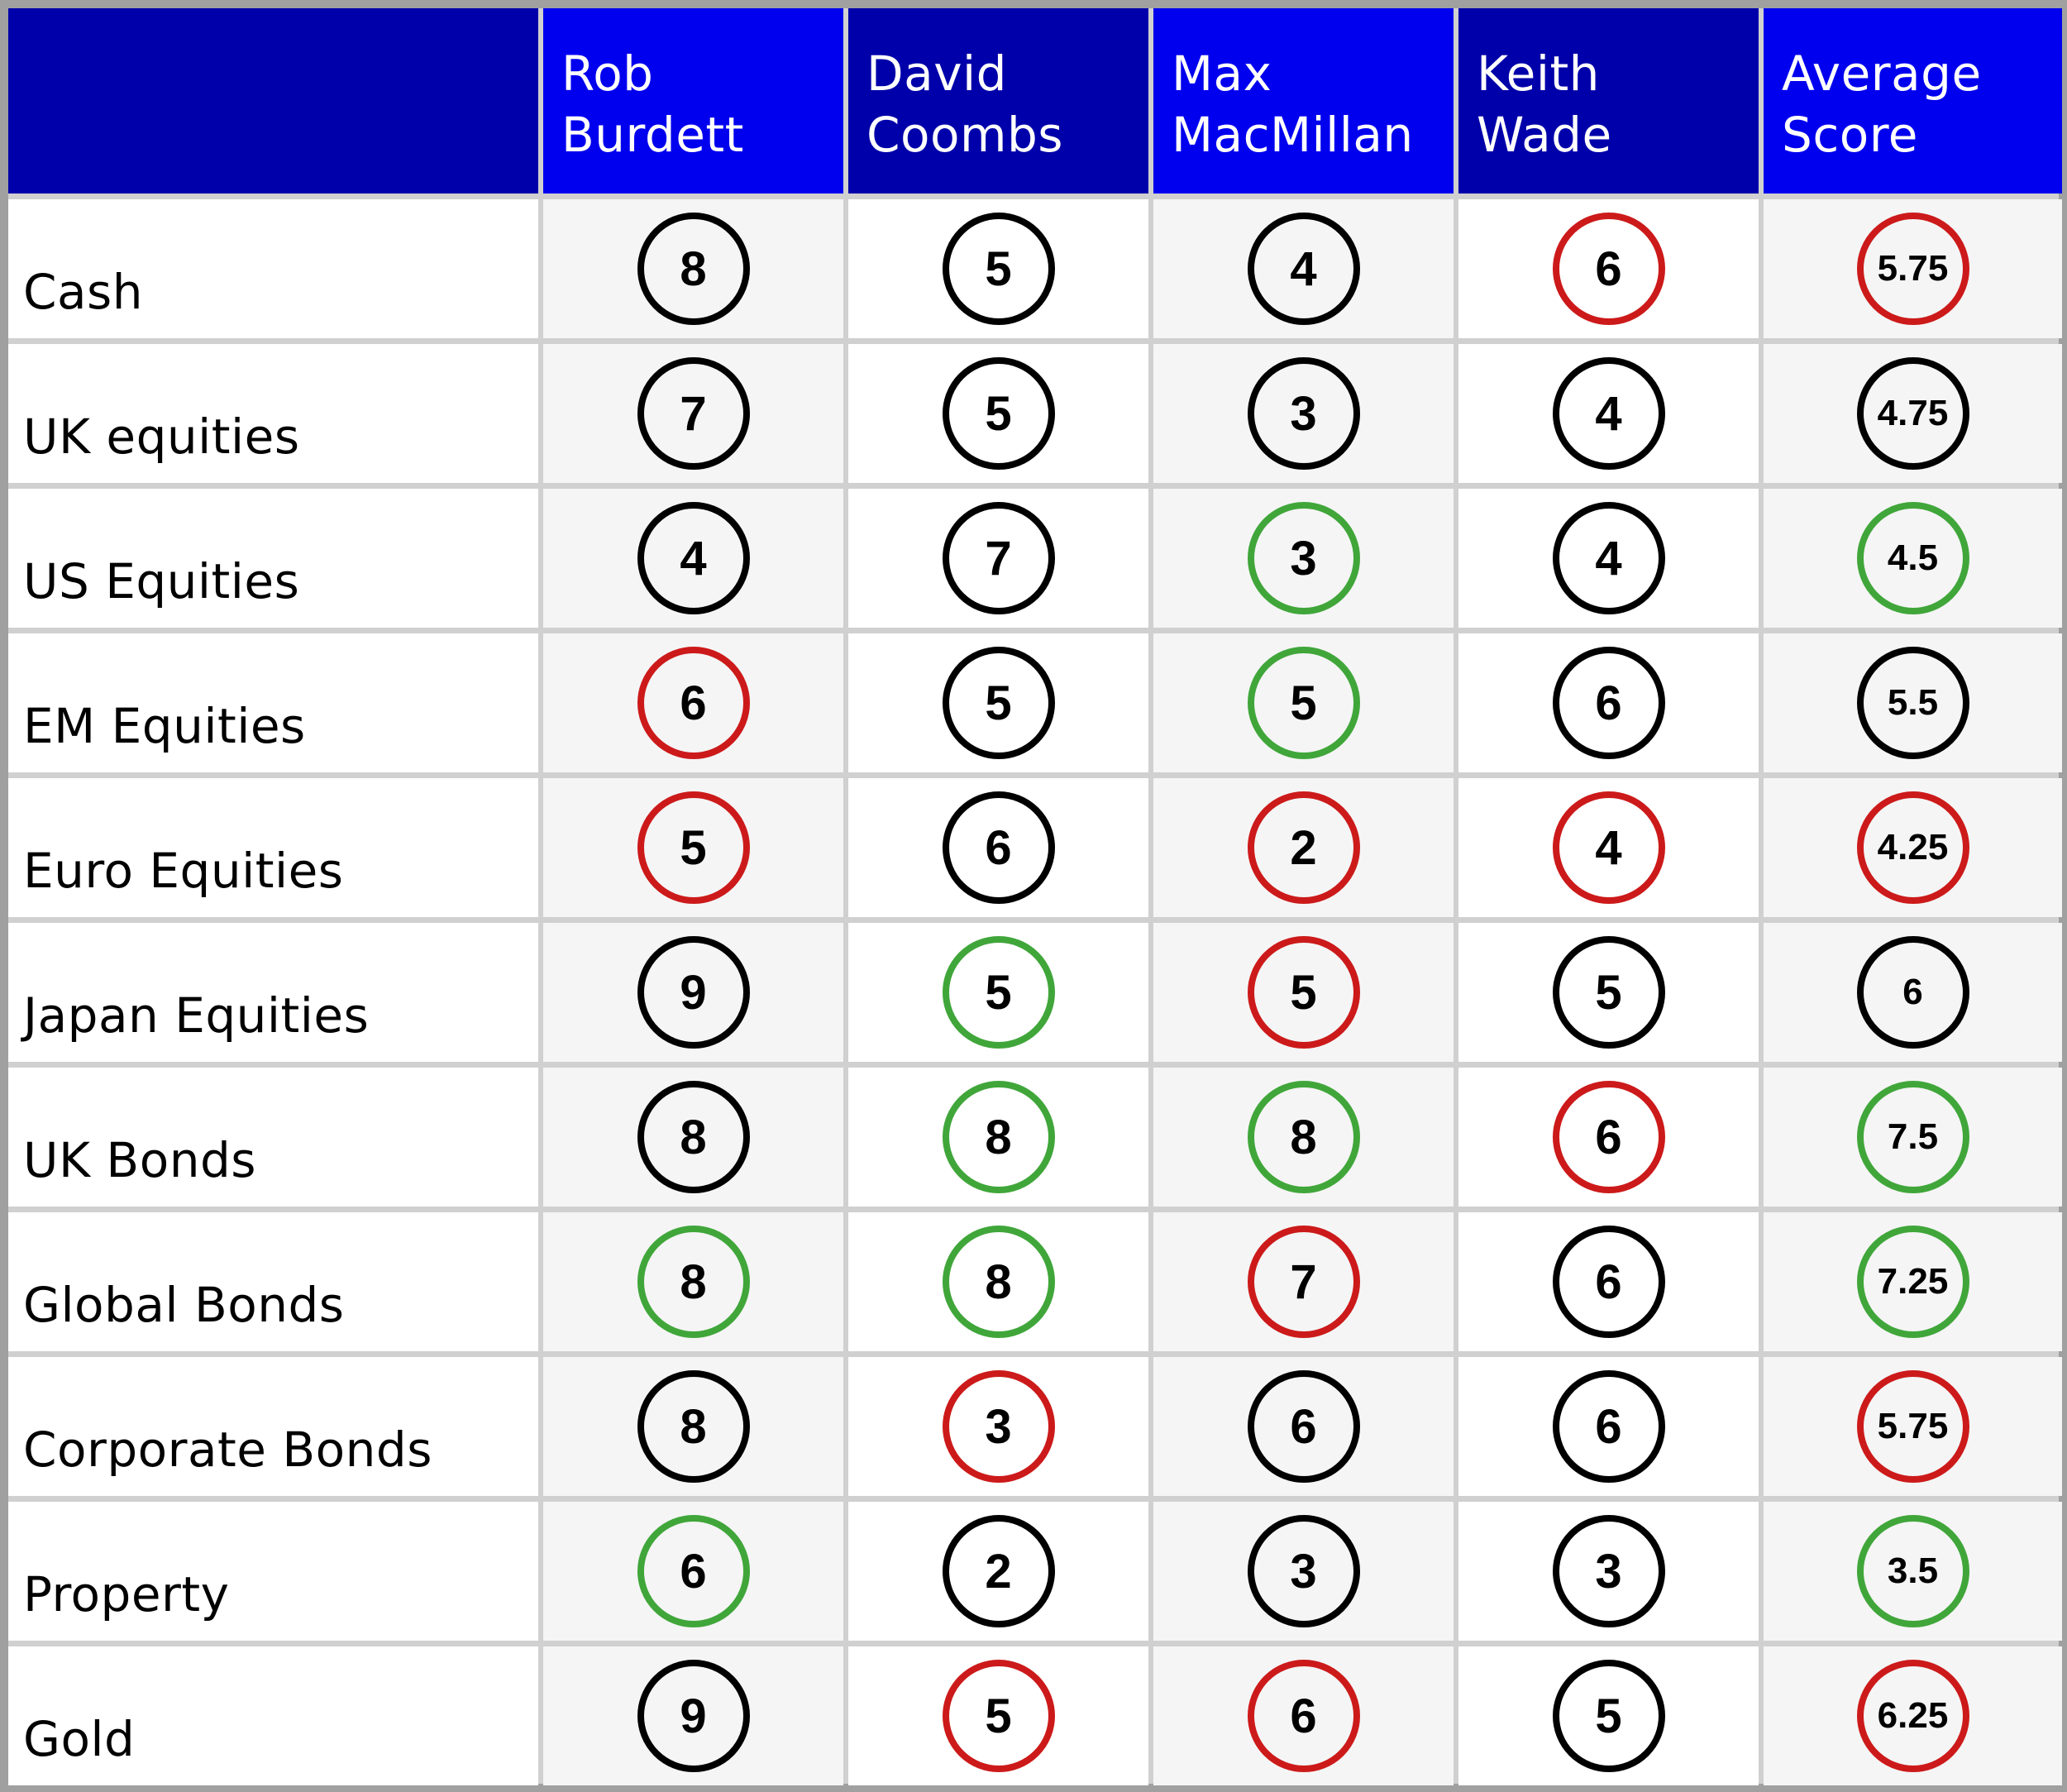  I want to click on row-label: Cash, so click(273, 268).